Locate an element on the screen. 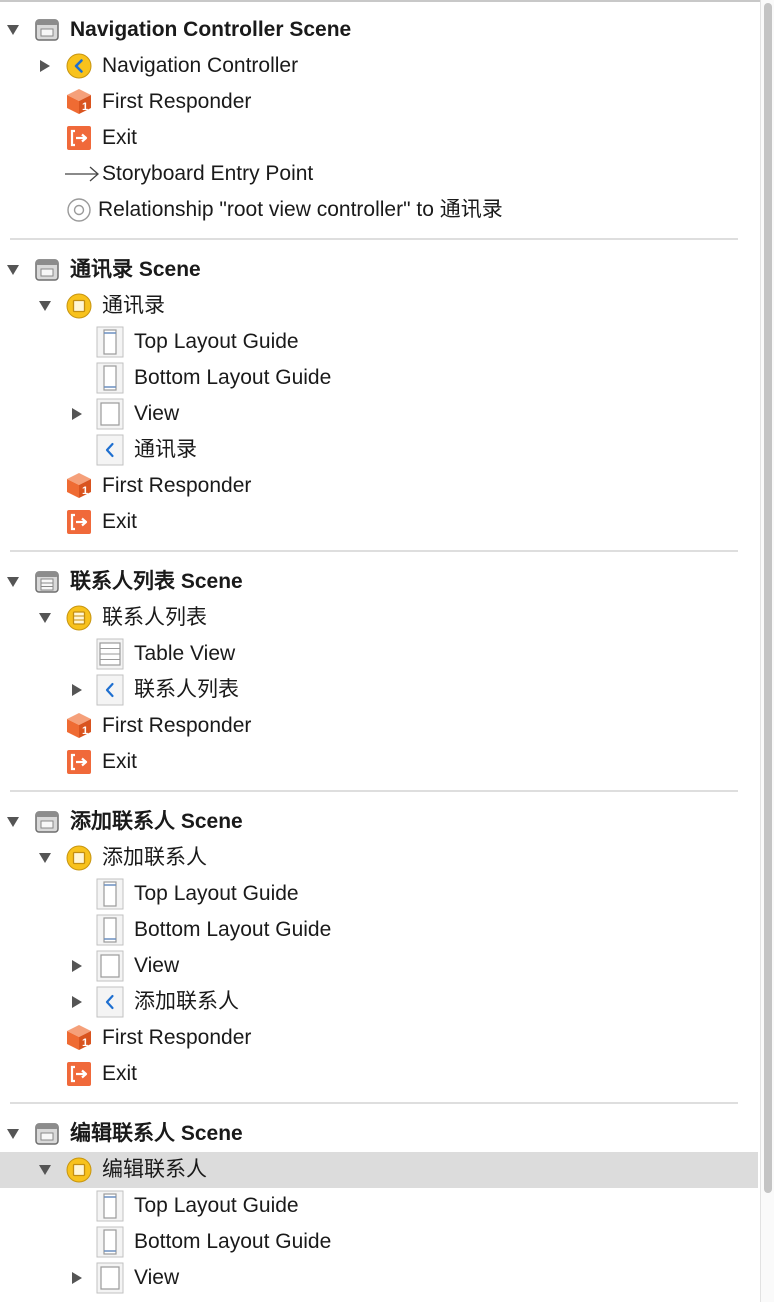  outline-row-item-24: 添加联系人 is located at coordinates (379, 858).